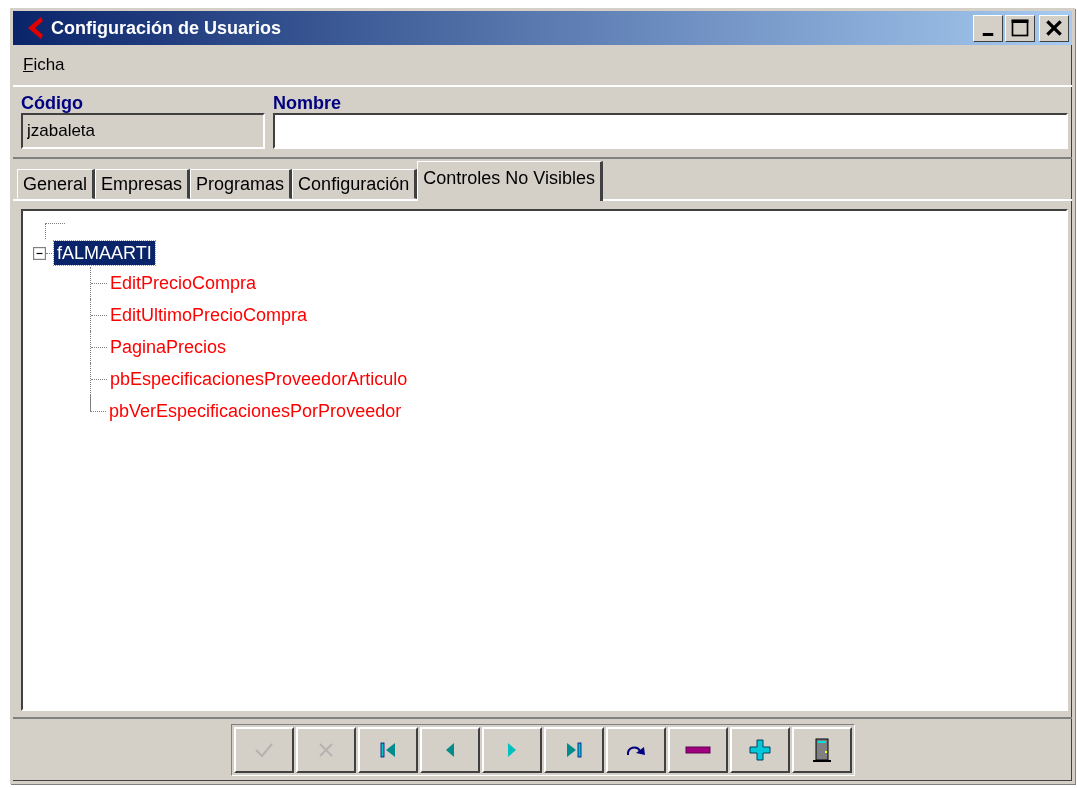  I want to click on minimize-icon, so click(988, 34).